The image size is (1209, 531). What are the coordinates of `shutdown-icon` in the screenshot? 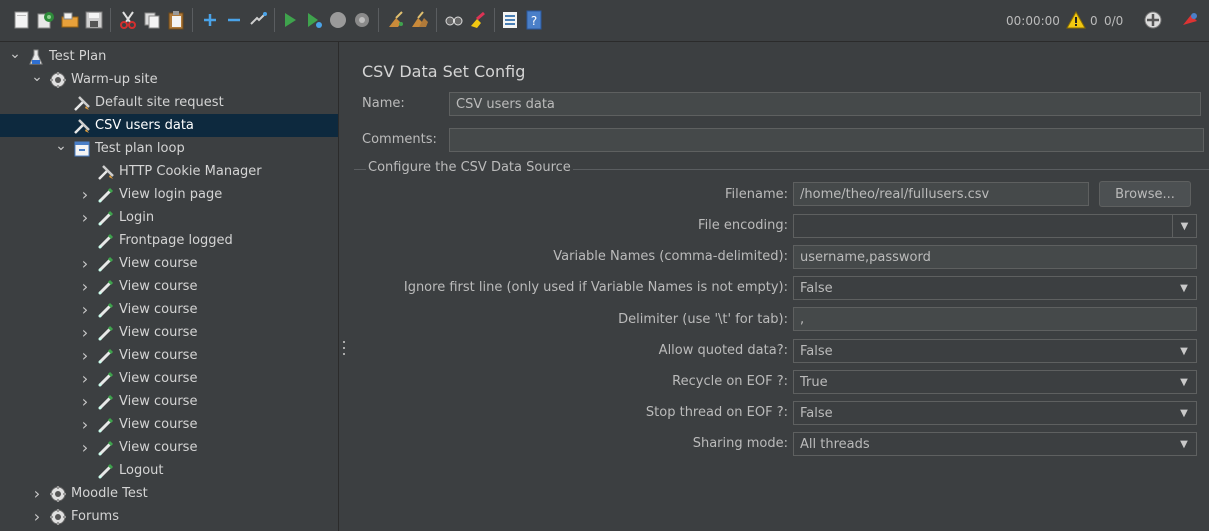 It's located at (362, 20).